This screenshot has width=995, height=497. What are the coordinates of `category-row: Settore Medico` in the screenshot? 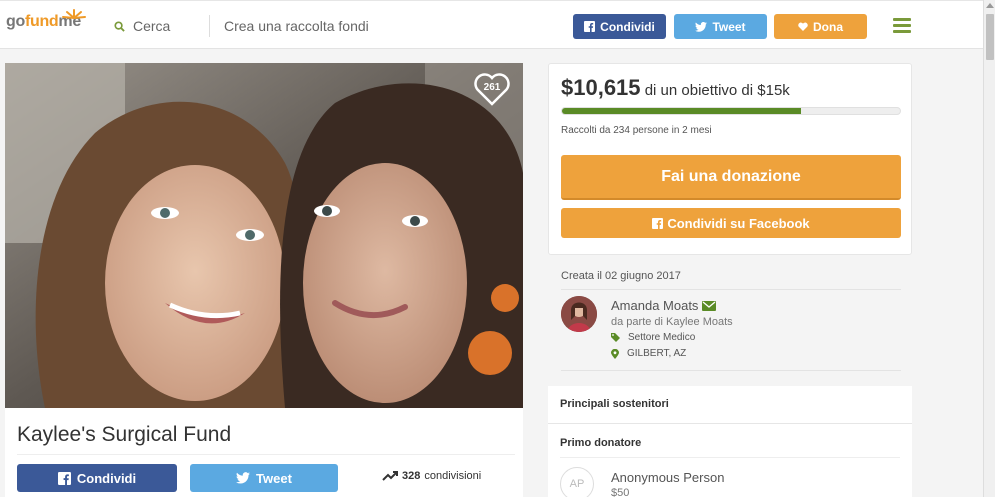 It's located at (653, 337).